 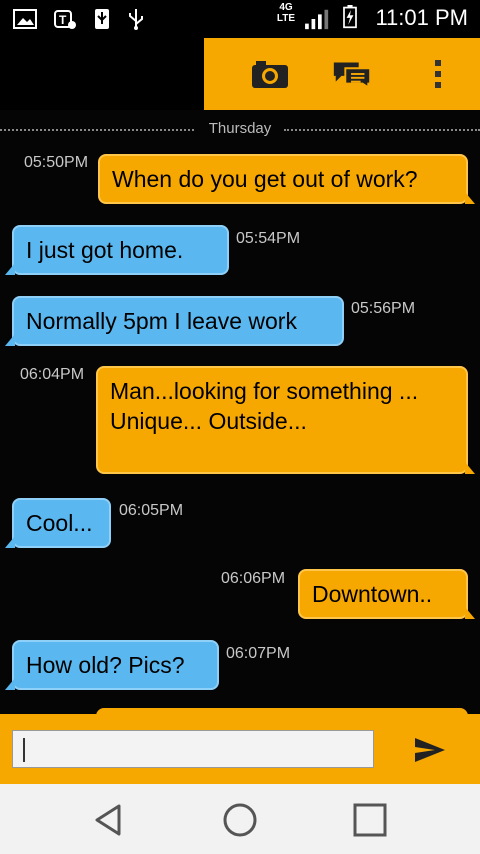 What do you see at coordinates (117, 250) in the screenshot?
I see `message-bubble-incoming: I just got home.` at bounding box center [117, 250].